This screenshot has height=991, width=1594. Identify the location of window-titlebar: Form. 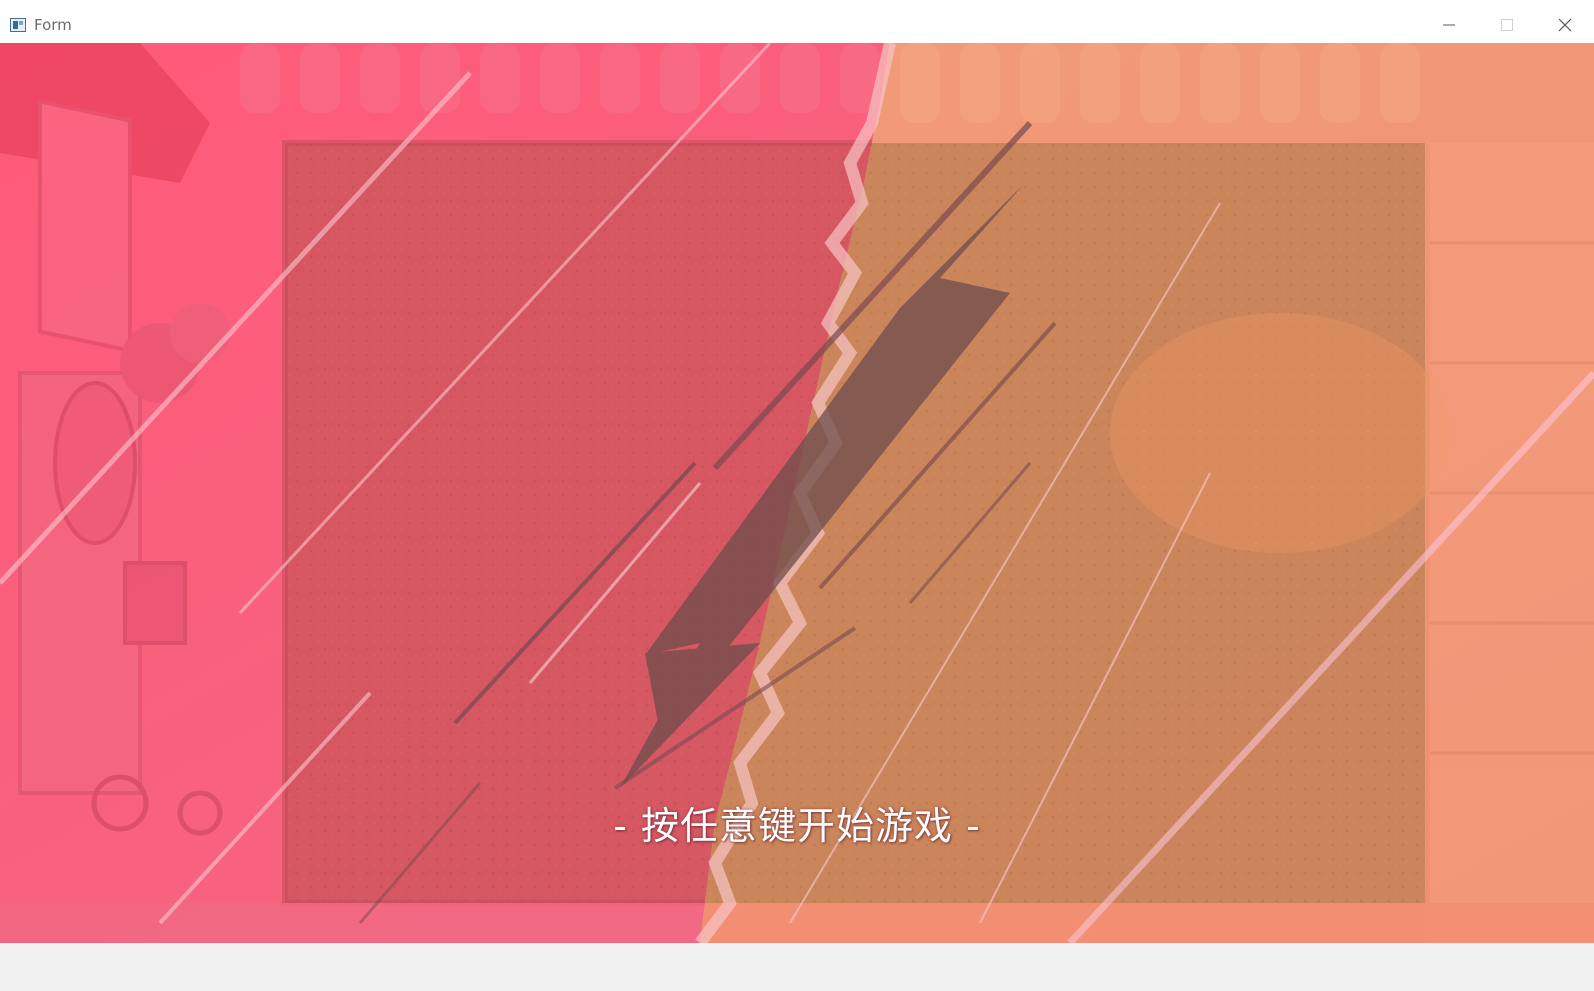
(797, 25).